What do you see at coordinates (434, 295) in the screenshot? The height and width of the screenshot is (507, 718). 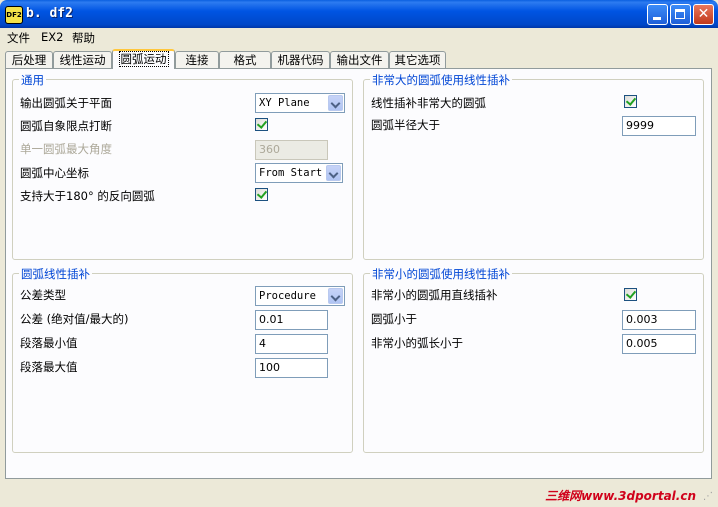 I see `use-line-label: 非常小的圆弧用直线插补` at bounding box center [434, 295].